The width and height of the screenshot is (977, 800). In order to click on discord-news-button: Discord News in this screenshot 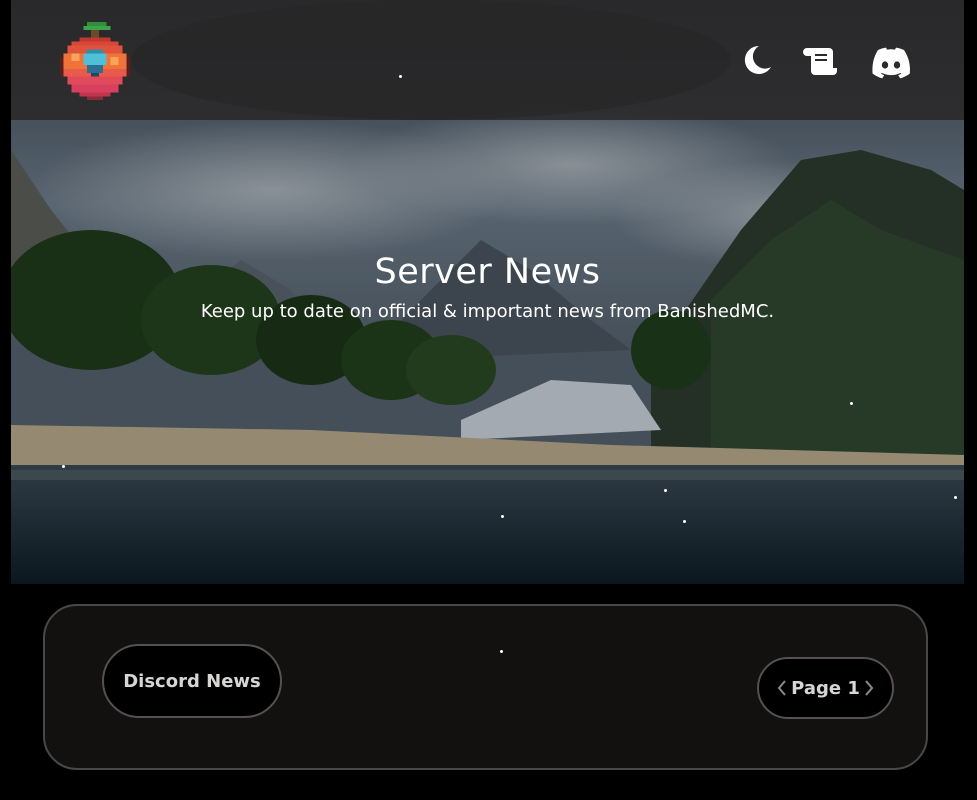, I will do `click(192, 681)`.